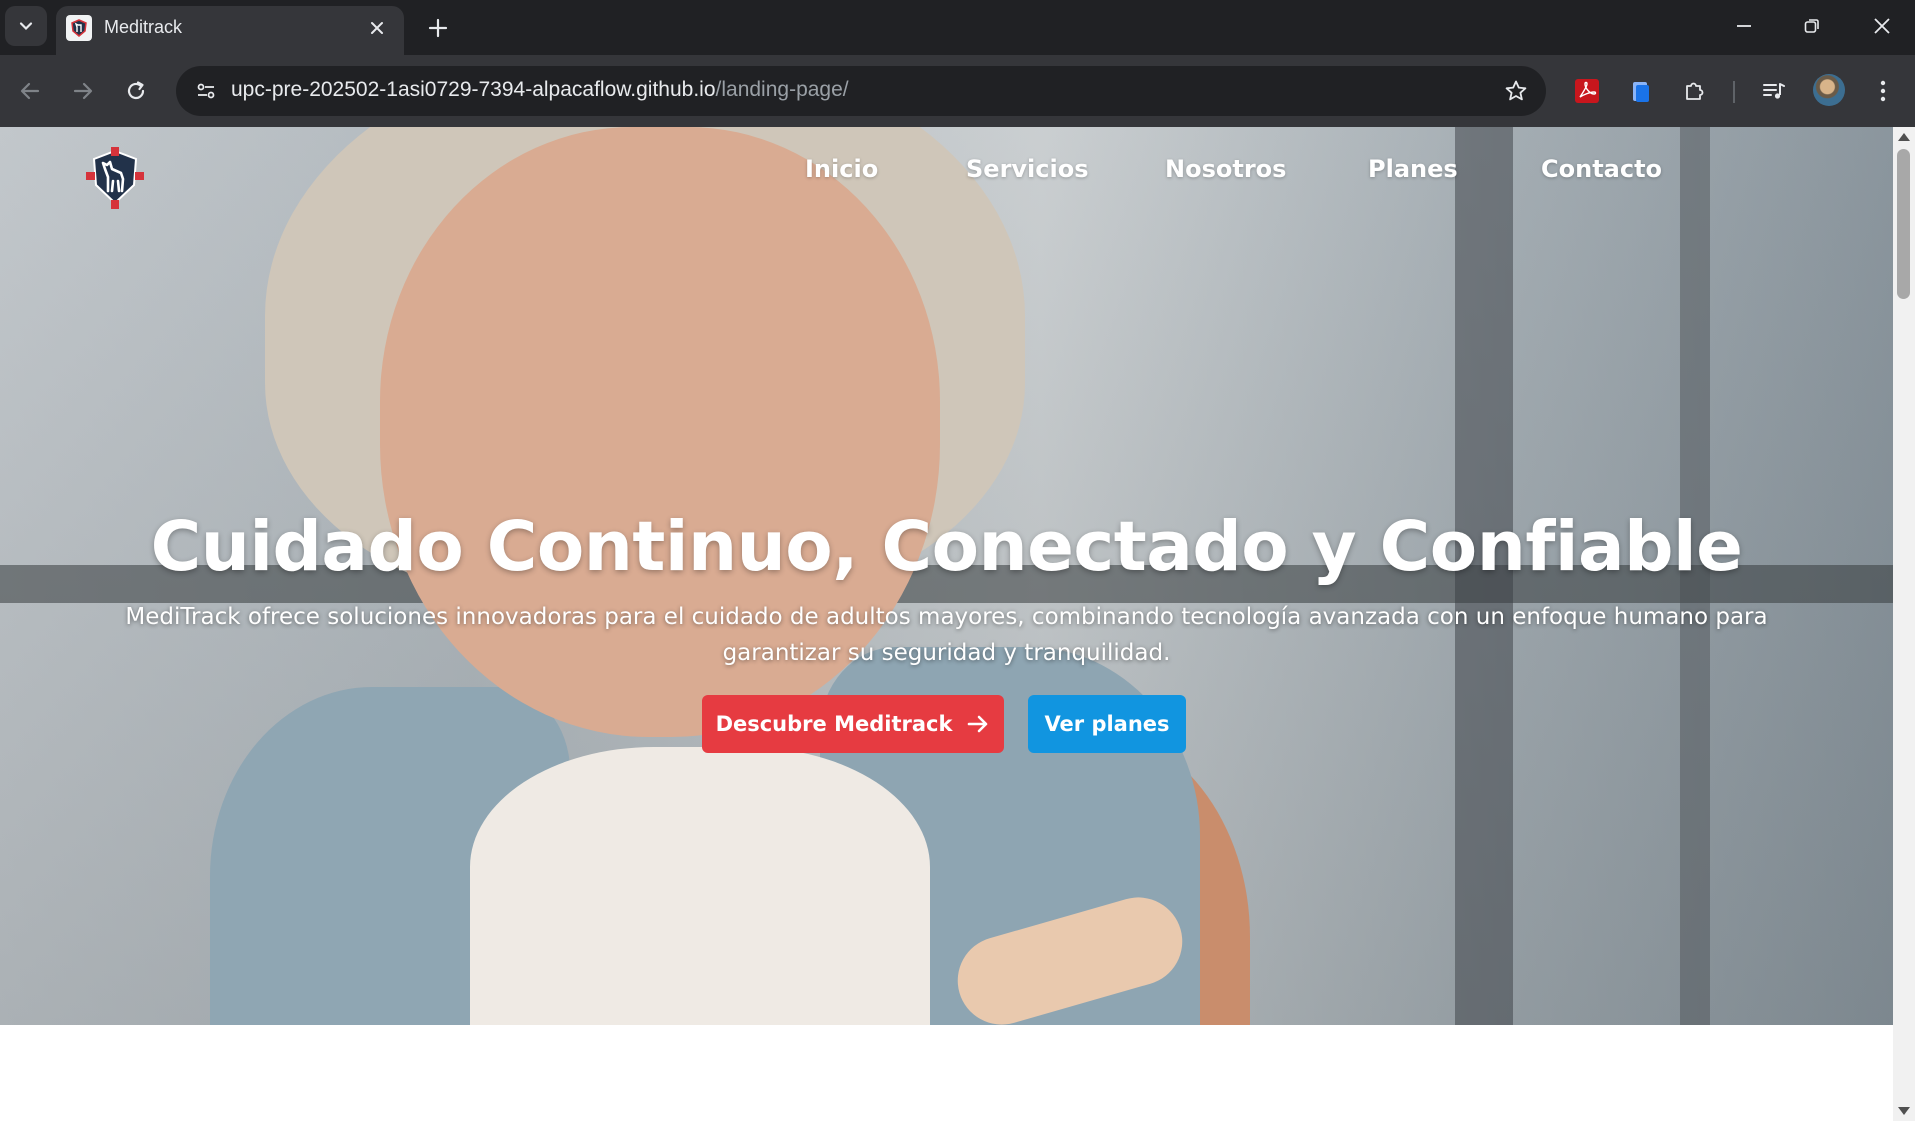 This screenshot has height=1121, width=1915. What do you see at coordinates (1829, 90) in the screenshot?
I see `profile-avatar` at bounding box center [1829, 90].